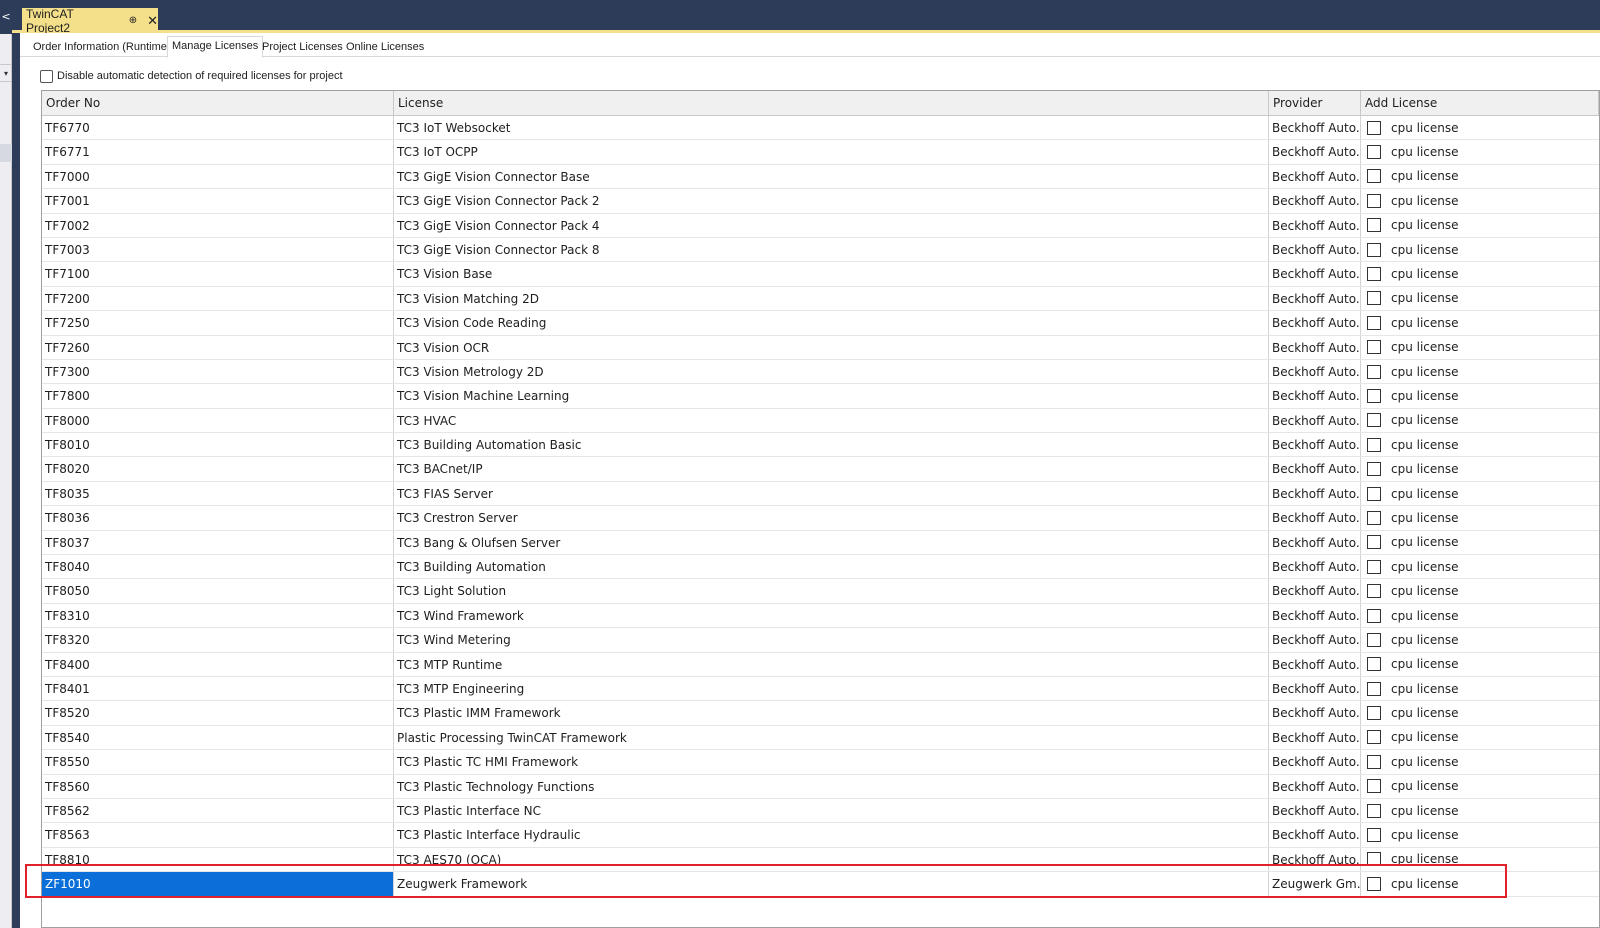 The image size is (1600, 928). What do you see at coordinates (831, 591) in the screenshot?
I see `license-cell: TC3 Light Solution` at bounding box center [831, 591].